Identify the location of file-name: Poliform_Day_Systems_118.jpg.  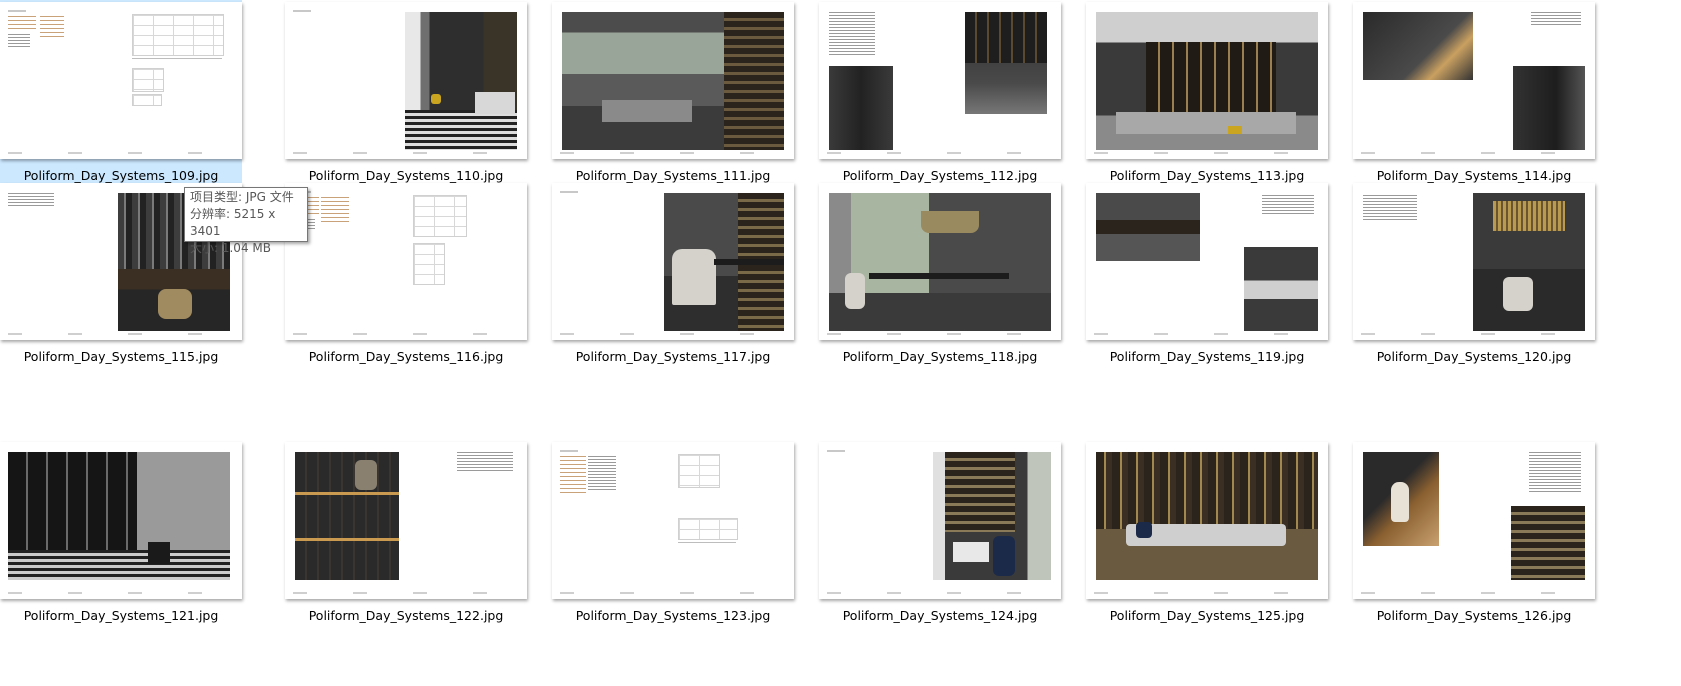
(940, 356).